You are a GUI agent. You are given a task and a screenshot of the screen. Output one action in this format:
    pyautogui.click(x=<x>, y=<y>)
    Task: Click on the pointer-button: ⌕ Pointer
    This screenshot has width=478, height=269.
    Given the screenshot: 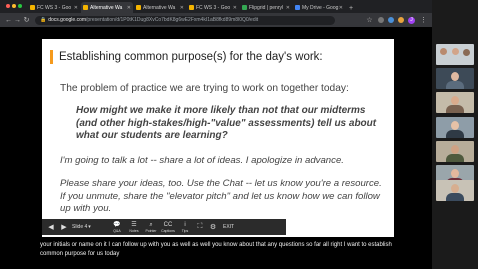 What is the action you would take?
    pyautogui.click(x=151, y=227)
    